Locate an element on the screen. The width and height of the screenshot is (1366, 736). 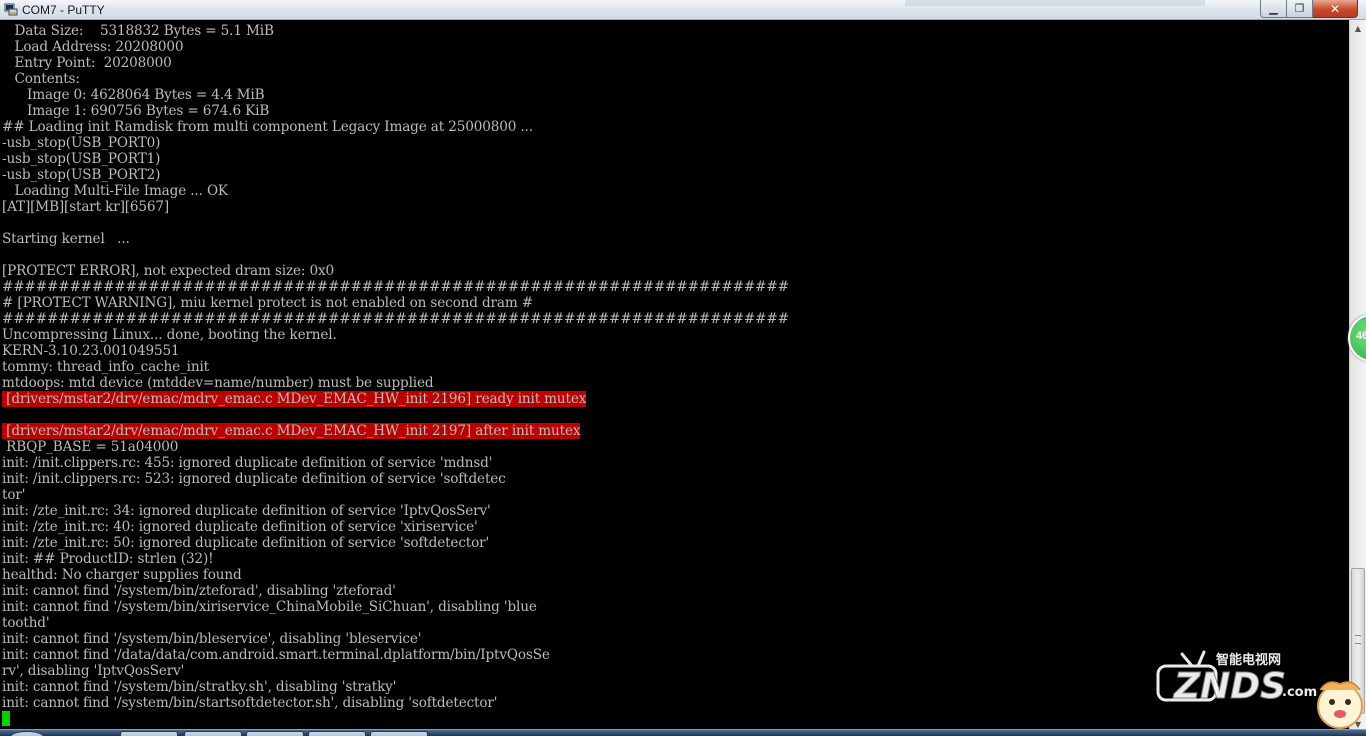
terminal-line: tommy: thread_info_cache_init is located at coordinates (105, 367).